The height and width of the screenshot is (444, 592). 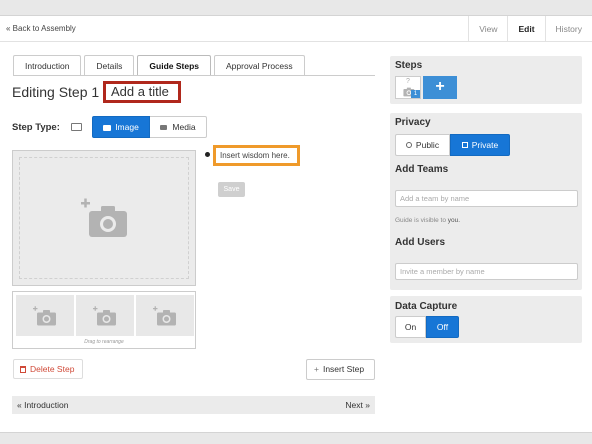 I want to click on public-toggle-button: Public, so click(x=422, y=145).